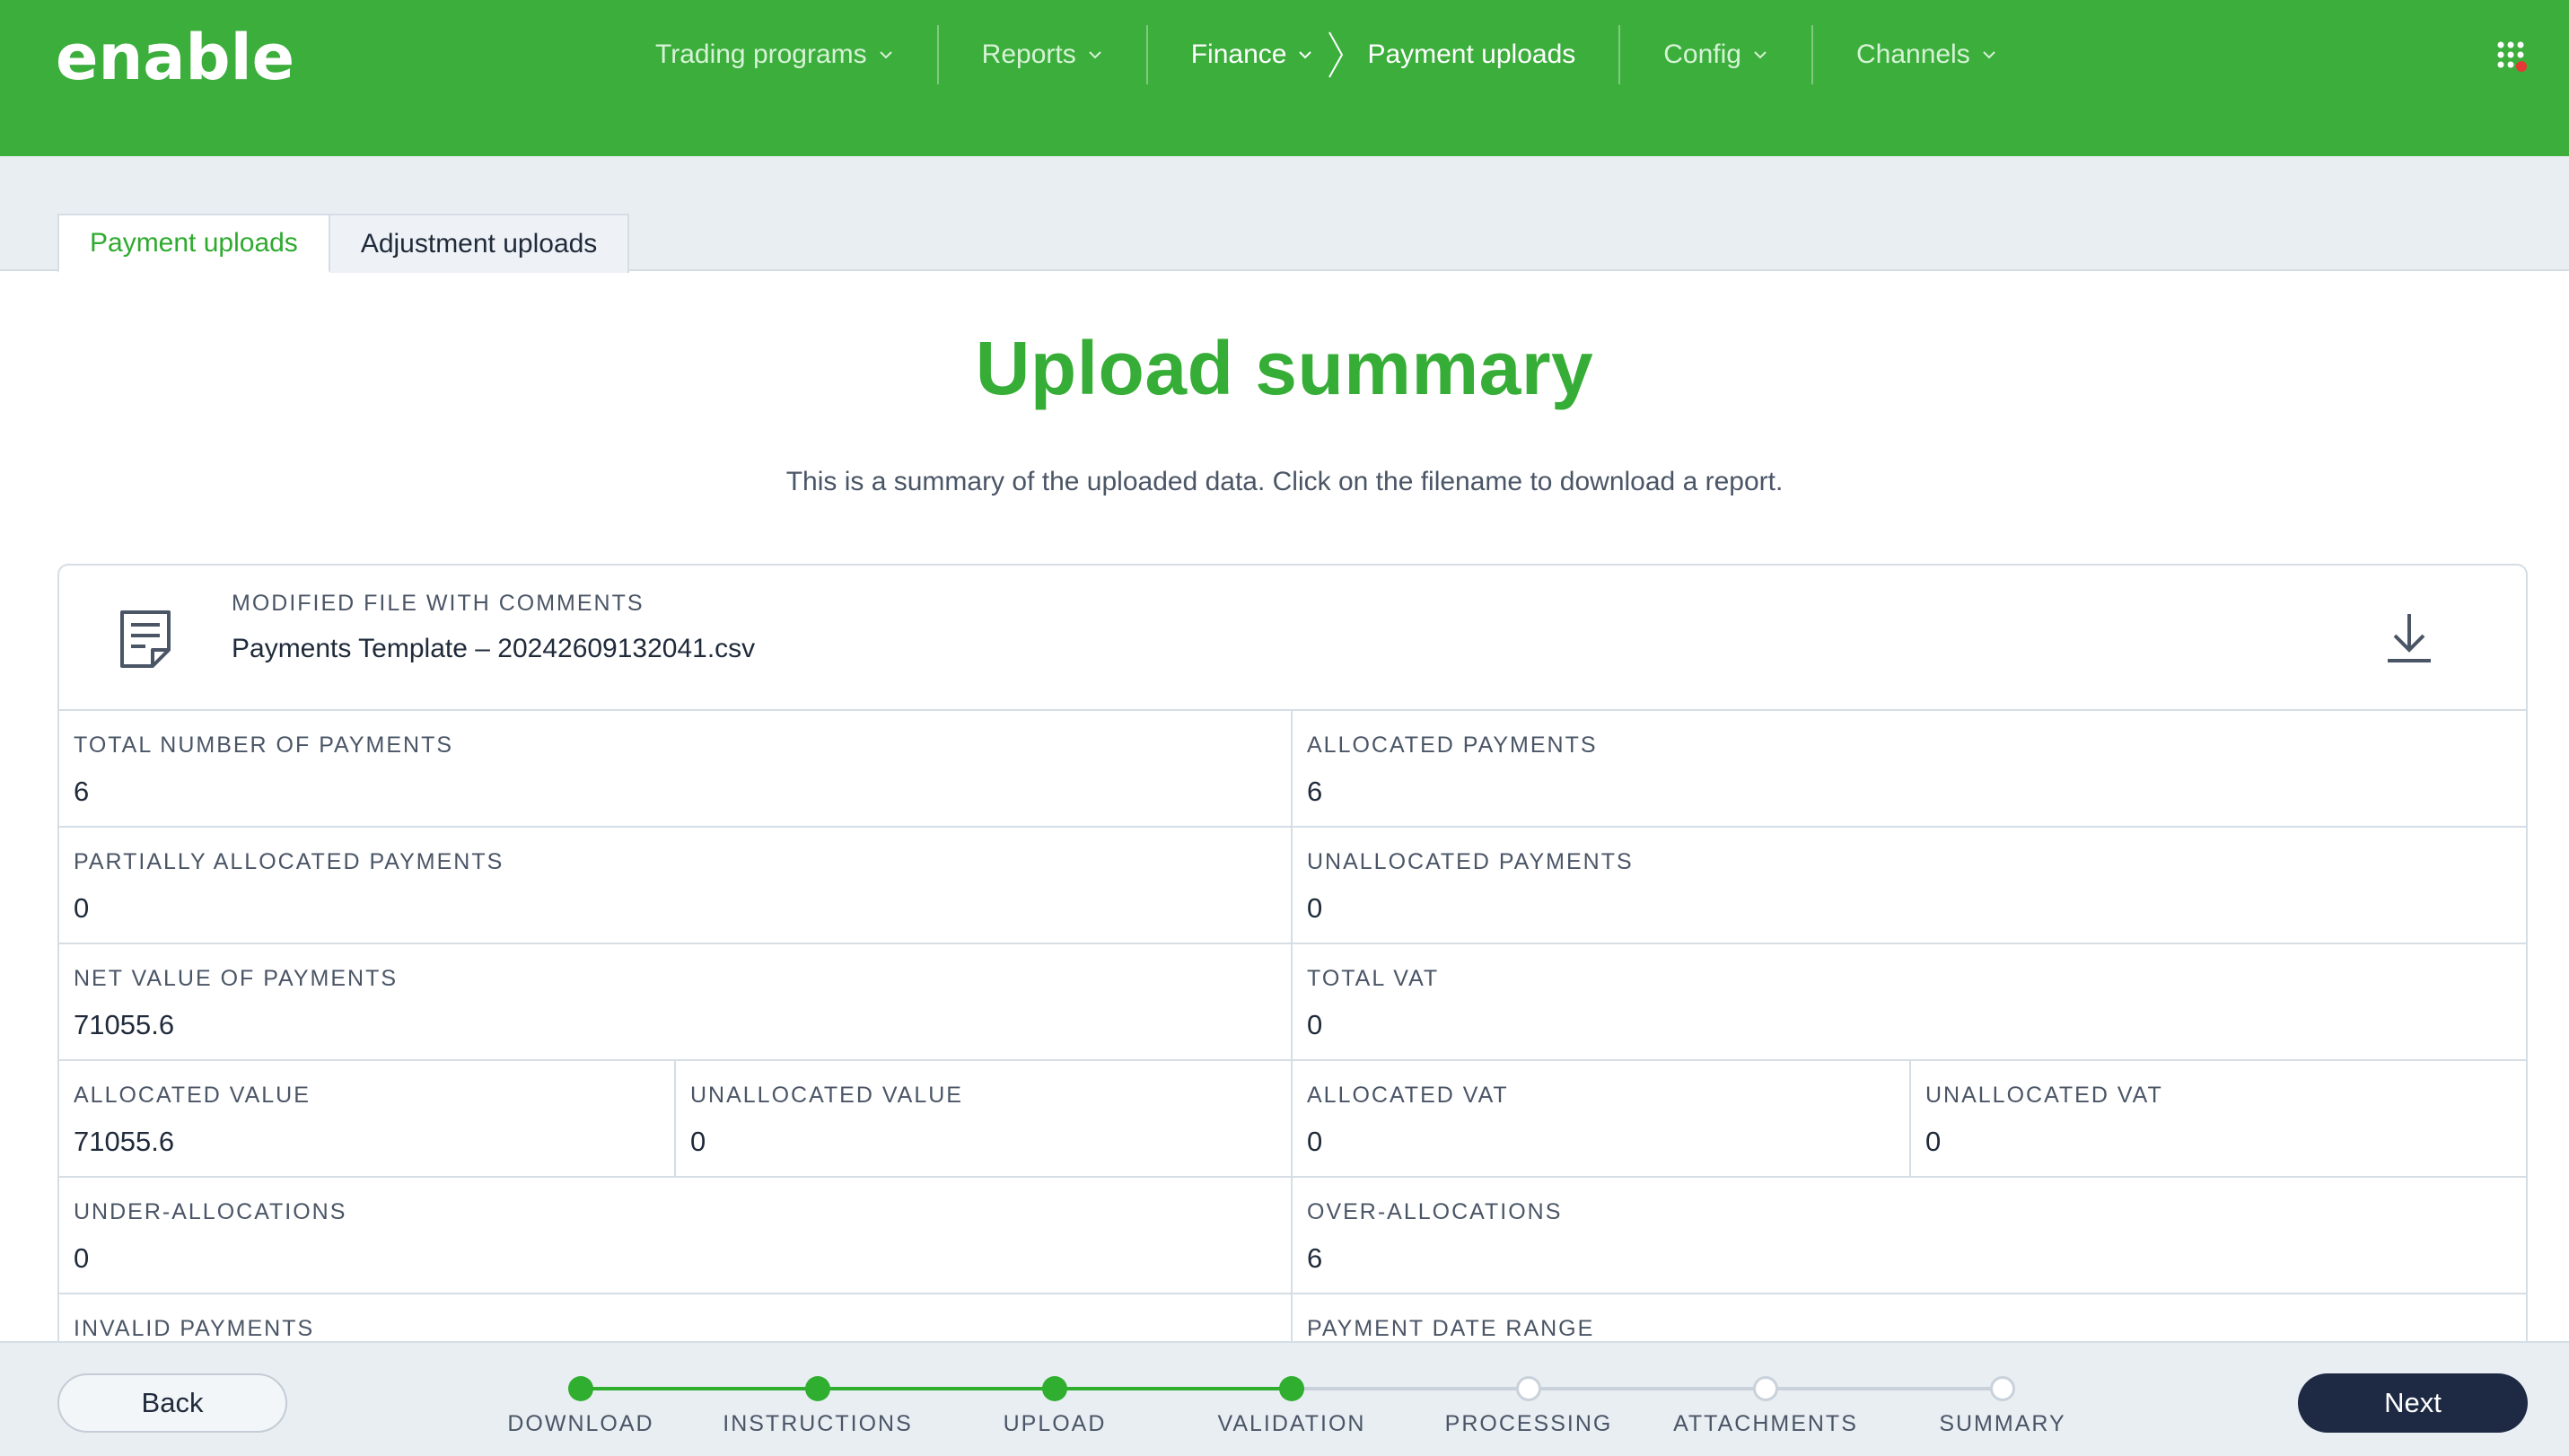  What do you see at coordinates (2521, 66) in the screenshot?
I see `notification-dot` at bounding box center [2521, 66].